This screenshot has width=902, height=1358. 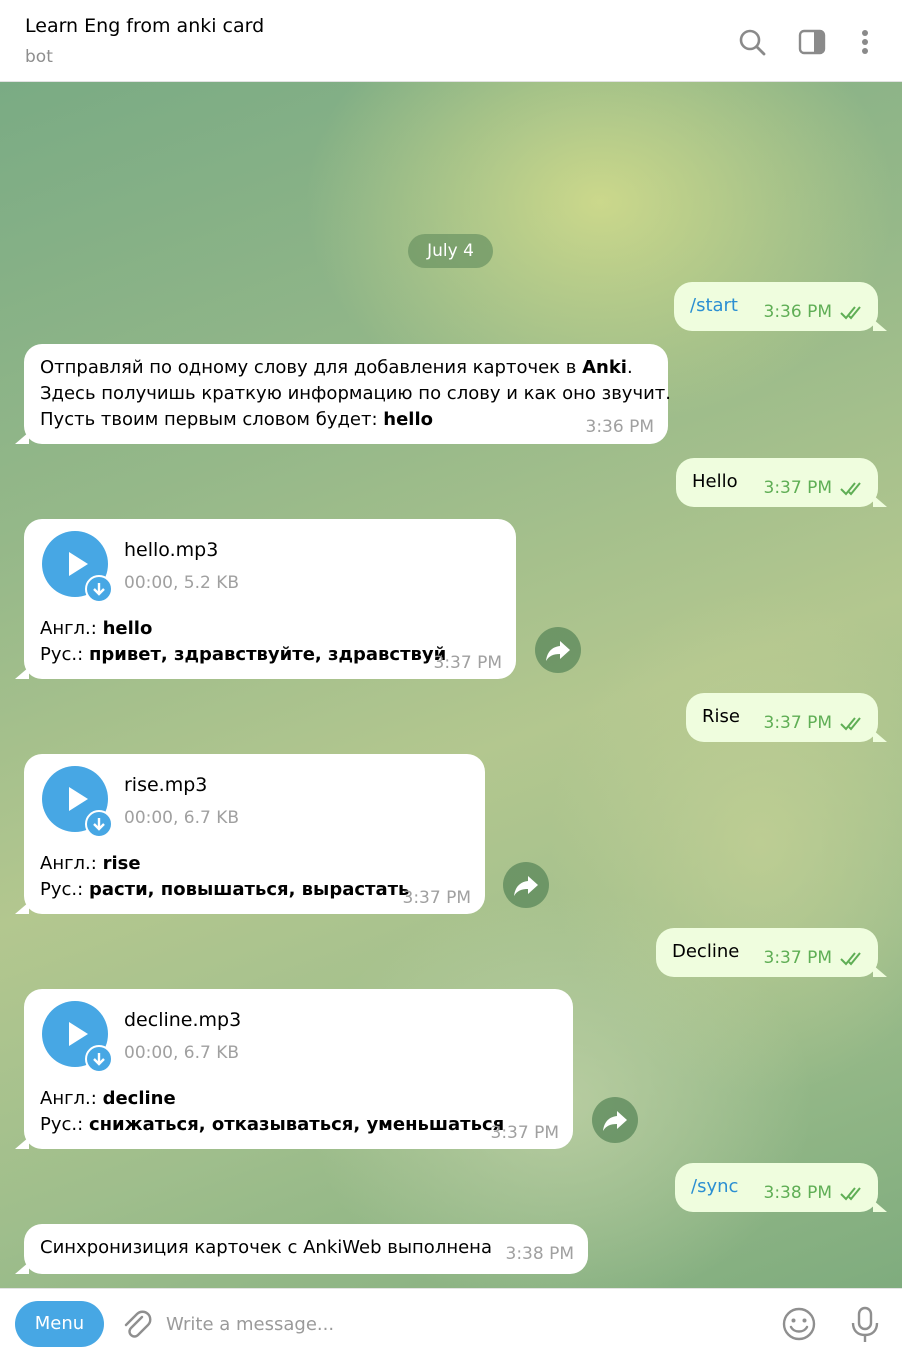 What do you see at coordinates (59, 1324) in the screenshot?
I see `bot-menu-button: Menu` at bounding box center [59, 1324].